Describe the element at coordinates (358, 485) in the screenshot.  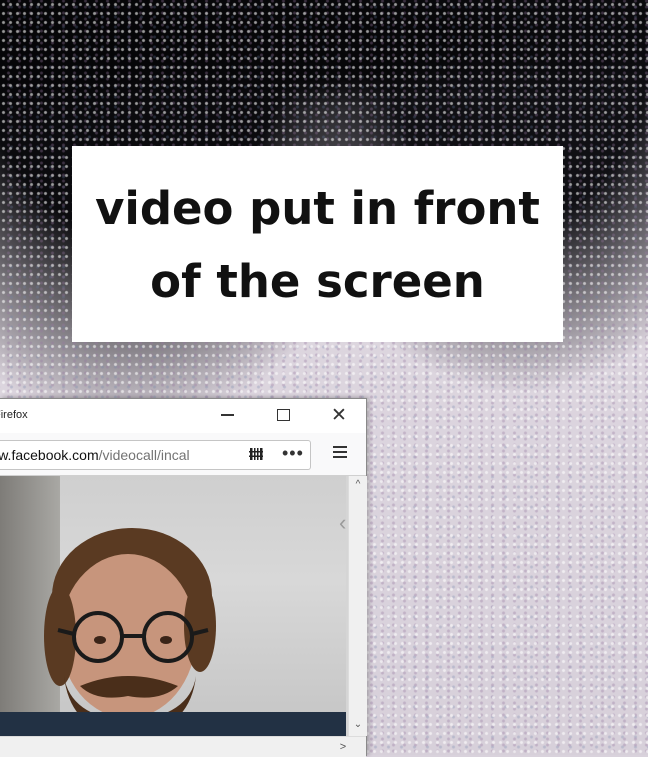
I see `scroll-up-icon: ^` at that location.